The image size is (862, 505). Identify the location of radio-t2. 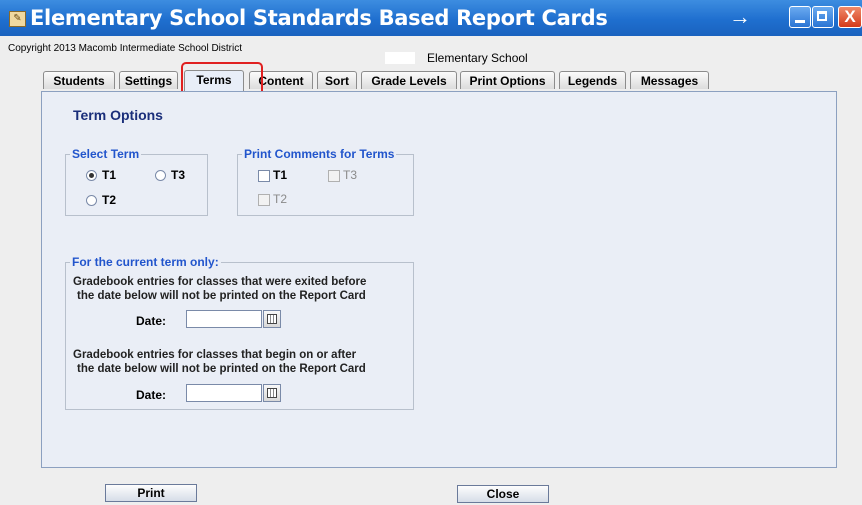
(91, 200).